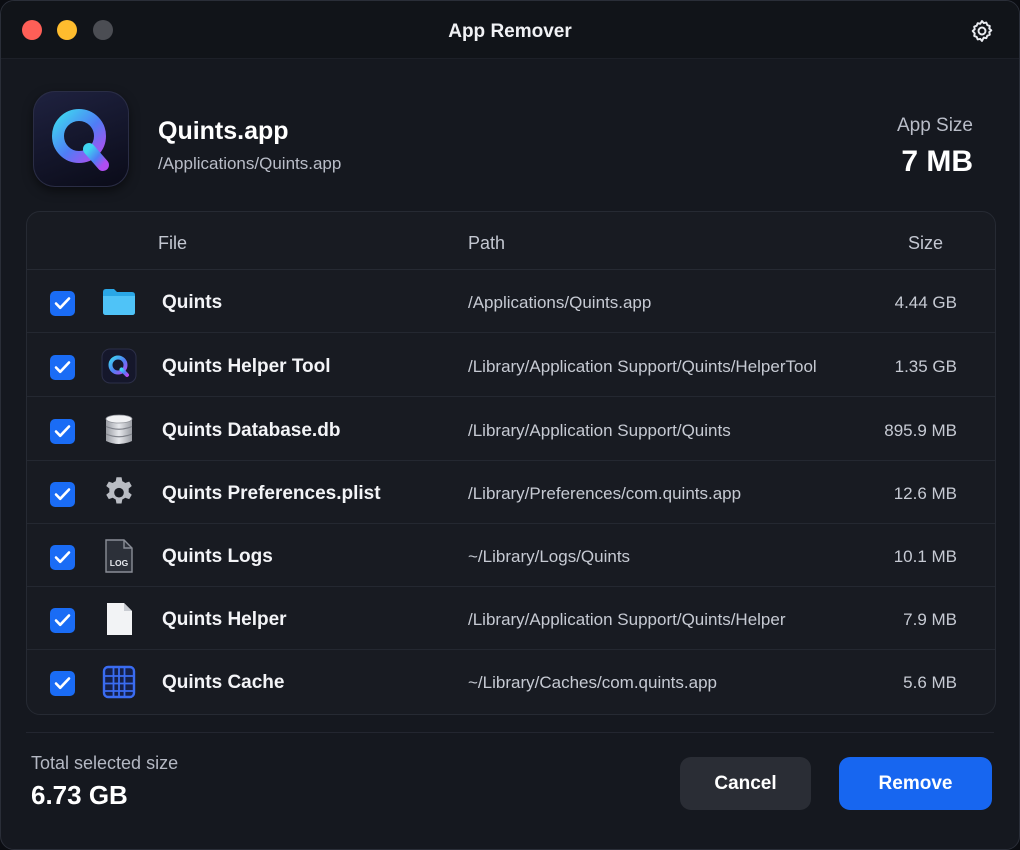 This screenshot has height=850, width=1020. Describe the element at coordinates (937, 161) in the screenshot. I see `app-size-value: 7 MB` at that location.